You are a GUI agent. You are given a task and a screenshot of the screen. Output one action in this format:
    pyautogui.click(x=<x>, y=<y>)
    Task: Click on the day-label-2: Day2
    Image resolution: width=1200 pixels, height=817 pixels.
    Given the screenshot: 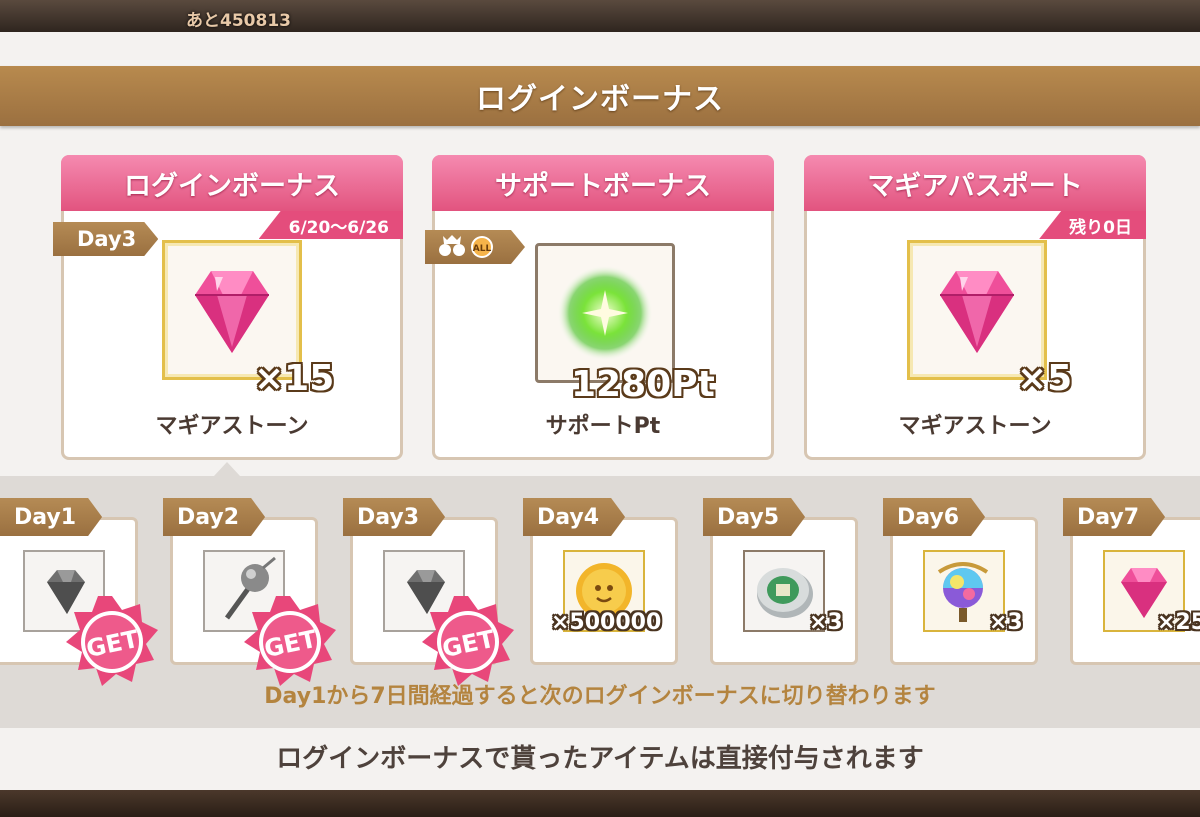 What is the action you would take?
    pyautogui.click(x=214, y=517)
    